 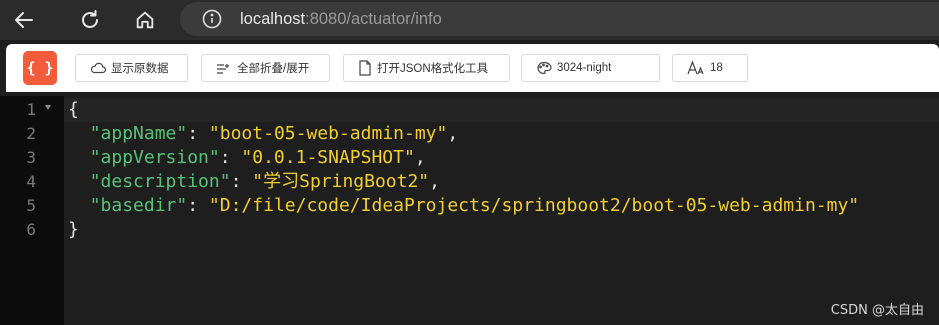 What do you see at coordinates (877, 310) in the screenshot?
I see `watermark: CSDN @太自由` at bounding box center [877, 310].